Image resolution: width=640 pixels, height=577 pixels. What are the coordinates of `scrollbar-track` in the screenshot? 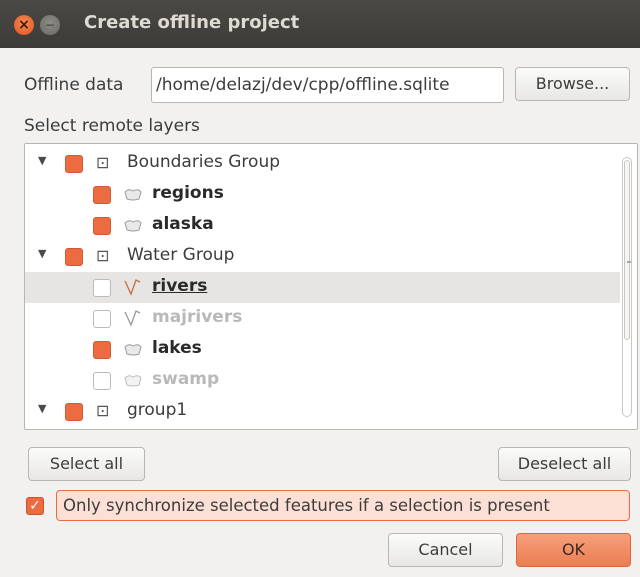 It's located at (627, 287).